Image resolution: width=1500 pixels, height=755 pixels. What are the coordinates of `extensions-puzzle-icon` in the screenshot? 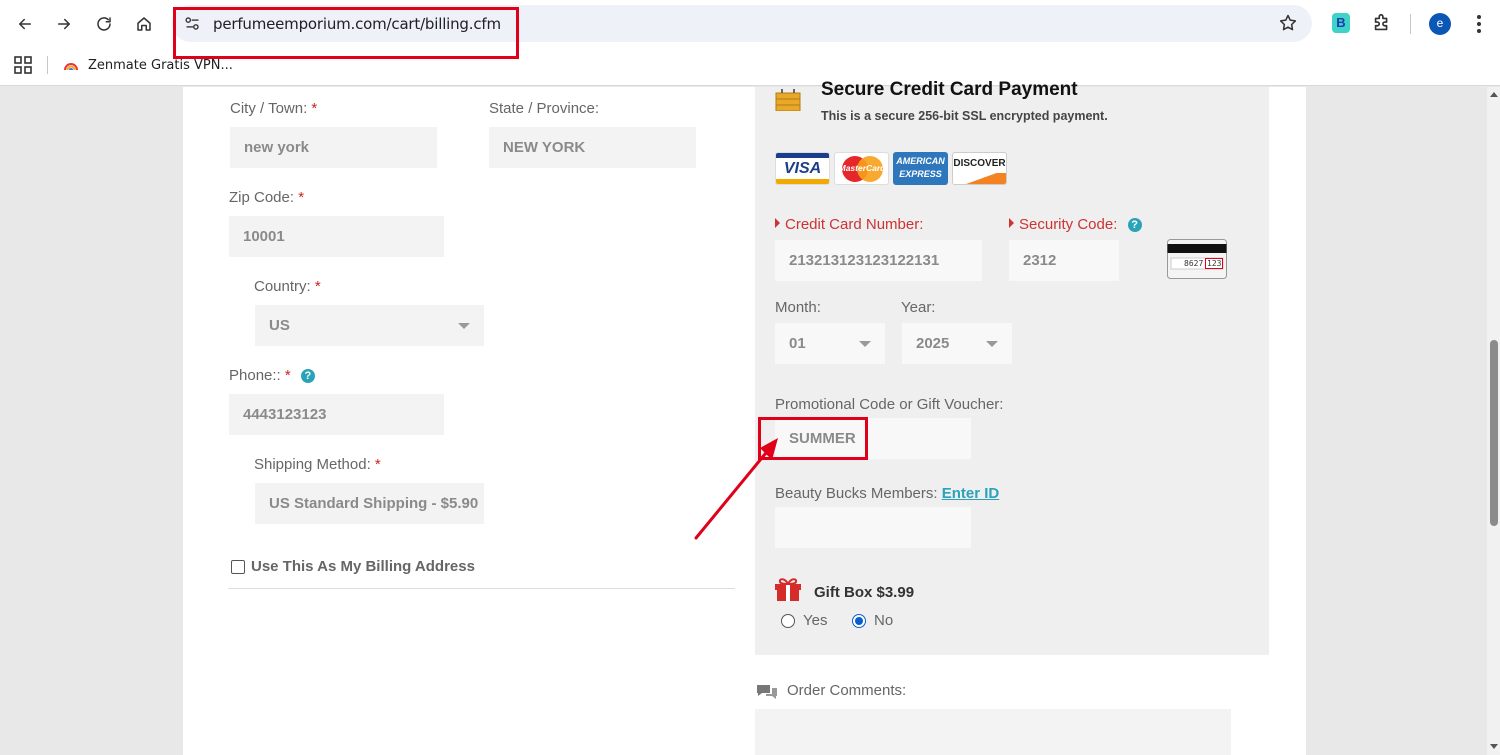 It's located at (1382, 23).